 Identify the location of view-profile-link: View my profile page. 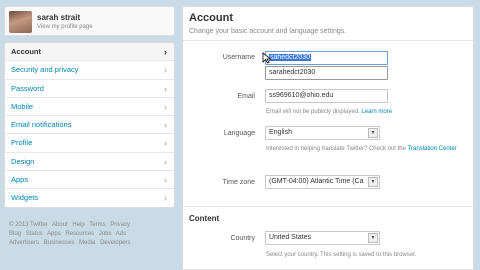
(65, 27).